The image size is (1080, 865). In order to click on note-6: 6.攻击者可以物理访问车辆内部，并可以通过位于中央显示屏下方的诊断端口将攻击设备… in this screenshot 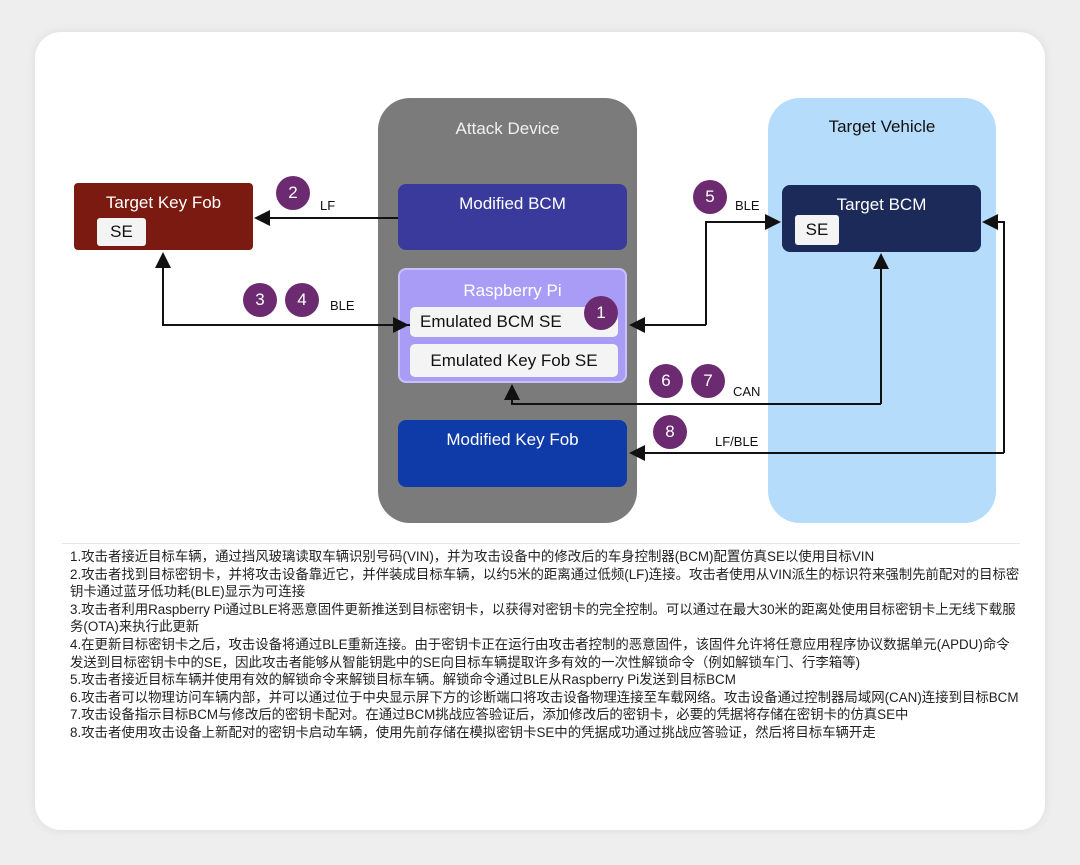, I will do `click(544, 697)`.